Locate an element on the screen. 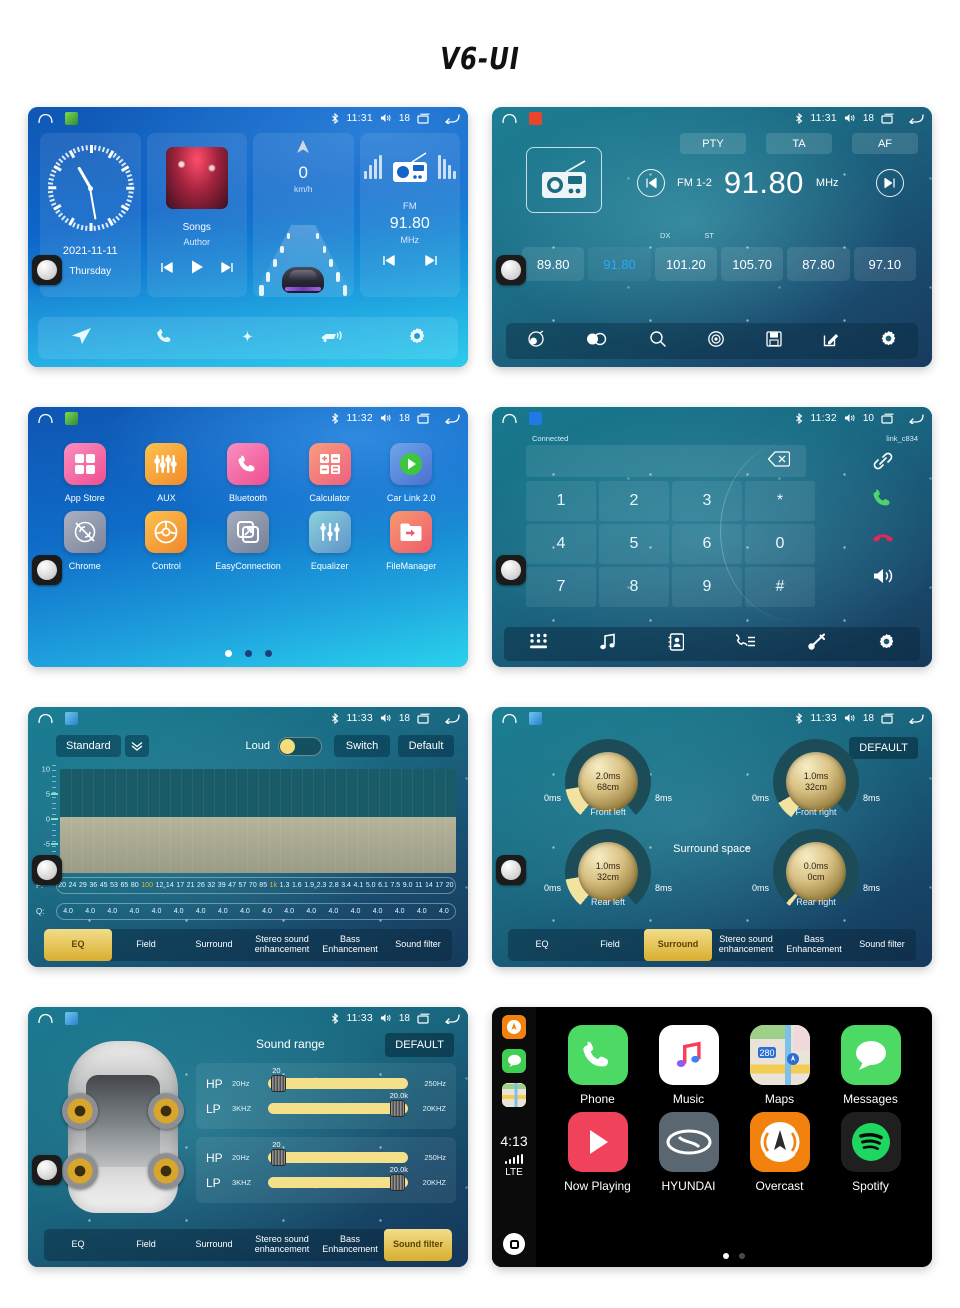  tab-stereo-sound-enhancement: Stereo sound enhancement is located at coordinates (282, 1245).